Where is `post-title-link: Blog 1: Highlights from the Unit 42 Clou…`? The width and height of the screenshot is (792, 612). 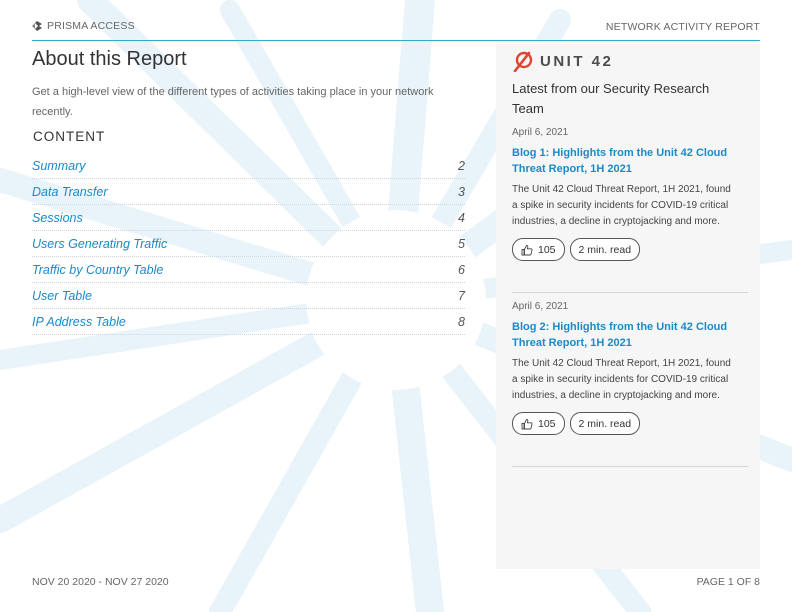 post-title-link: Blog 1: Highlights from the Unit 42 Clou… is located at coordinates (630, 161).